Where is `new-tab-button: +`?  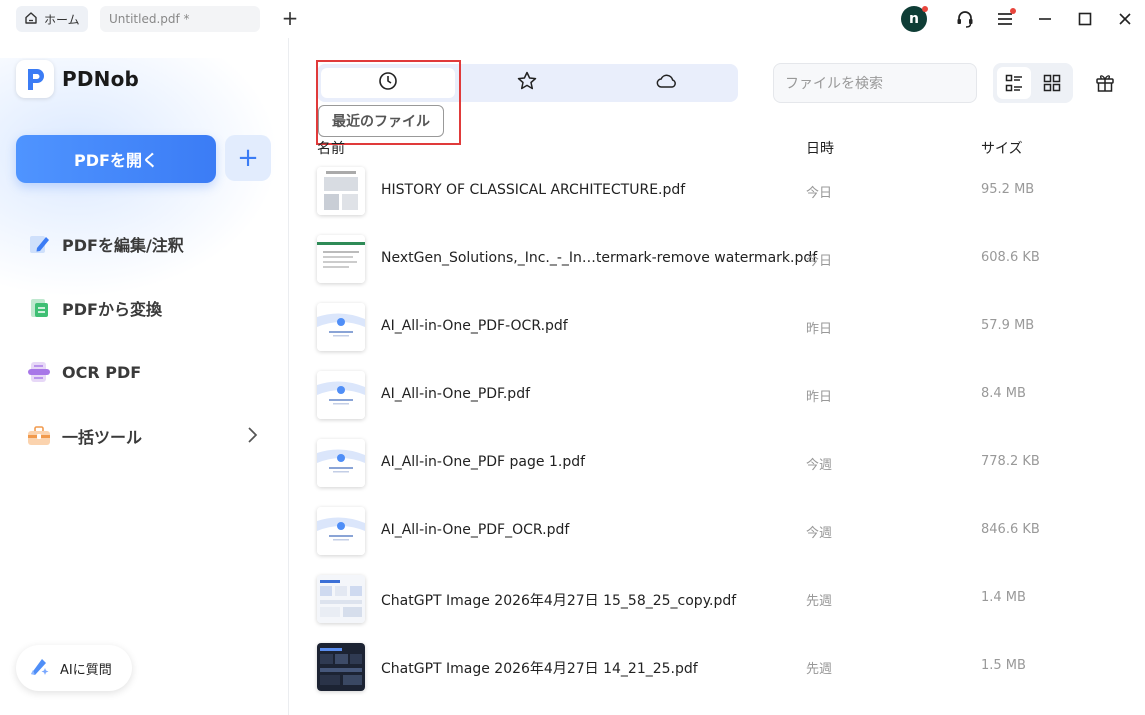 new-tab-button: + is located at coordinates (290, 19).